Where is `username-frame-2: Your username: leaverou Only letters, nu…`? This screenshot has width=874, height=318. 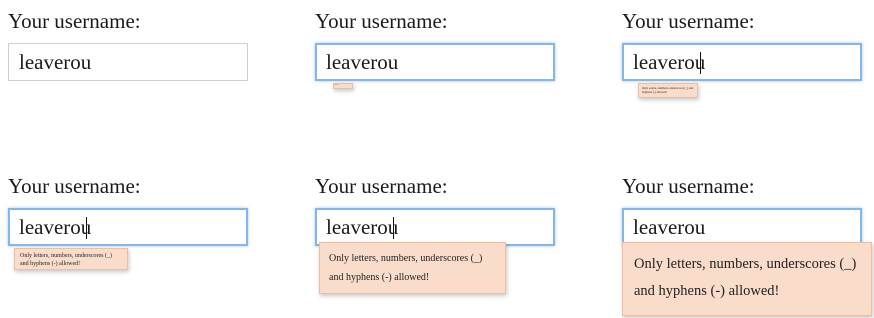
username-frame-2: Your username: leaverou Only letters, nu… is located at coordinates (437, 74).